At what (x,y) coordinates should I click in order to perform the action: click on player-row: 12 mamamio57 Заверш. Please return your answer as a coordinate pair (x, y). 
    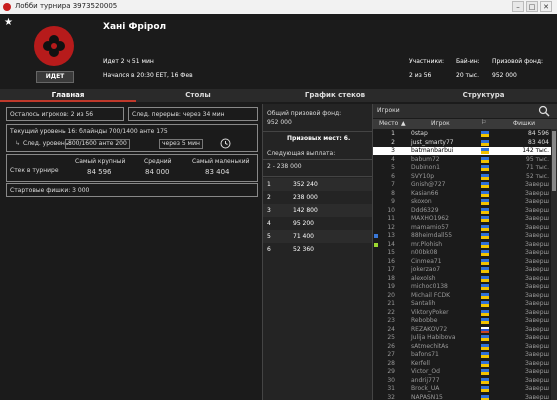
    Looking at the image, I should click on (462, 228).